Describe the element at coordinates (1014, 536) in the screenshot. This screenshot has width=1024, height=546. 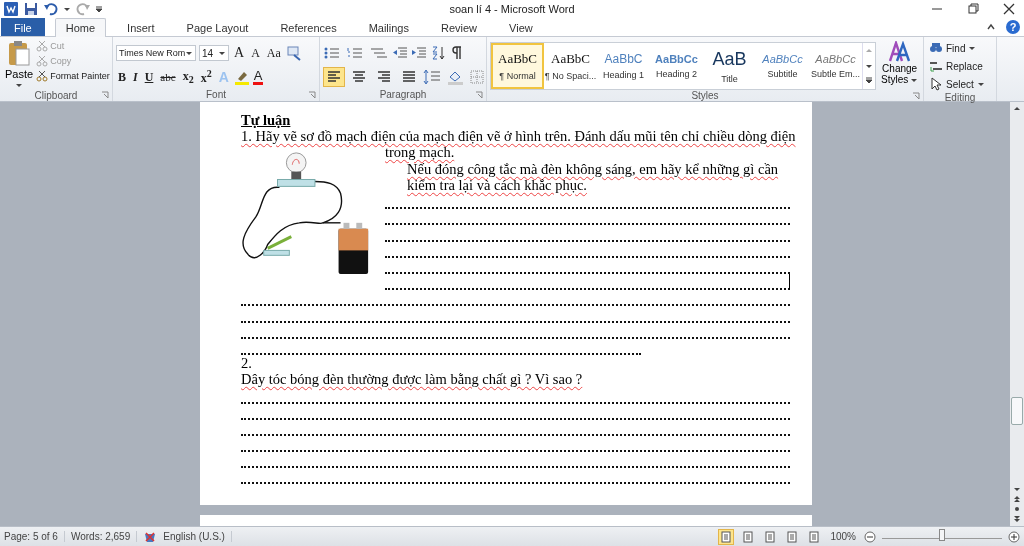
I see `zoom-in-icon` at that location.